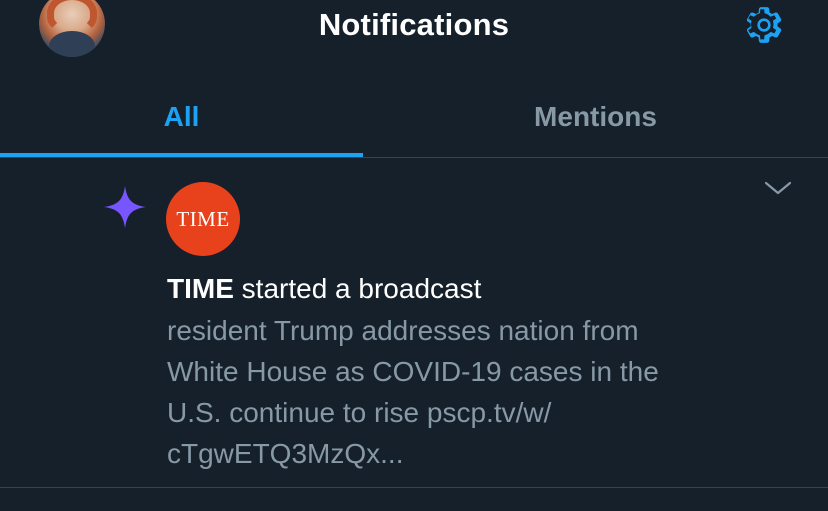 The width and height of the screenshot is (828, 511). I want to click on active-tab-indicator, so click(181, 155).